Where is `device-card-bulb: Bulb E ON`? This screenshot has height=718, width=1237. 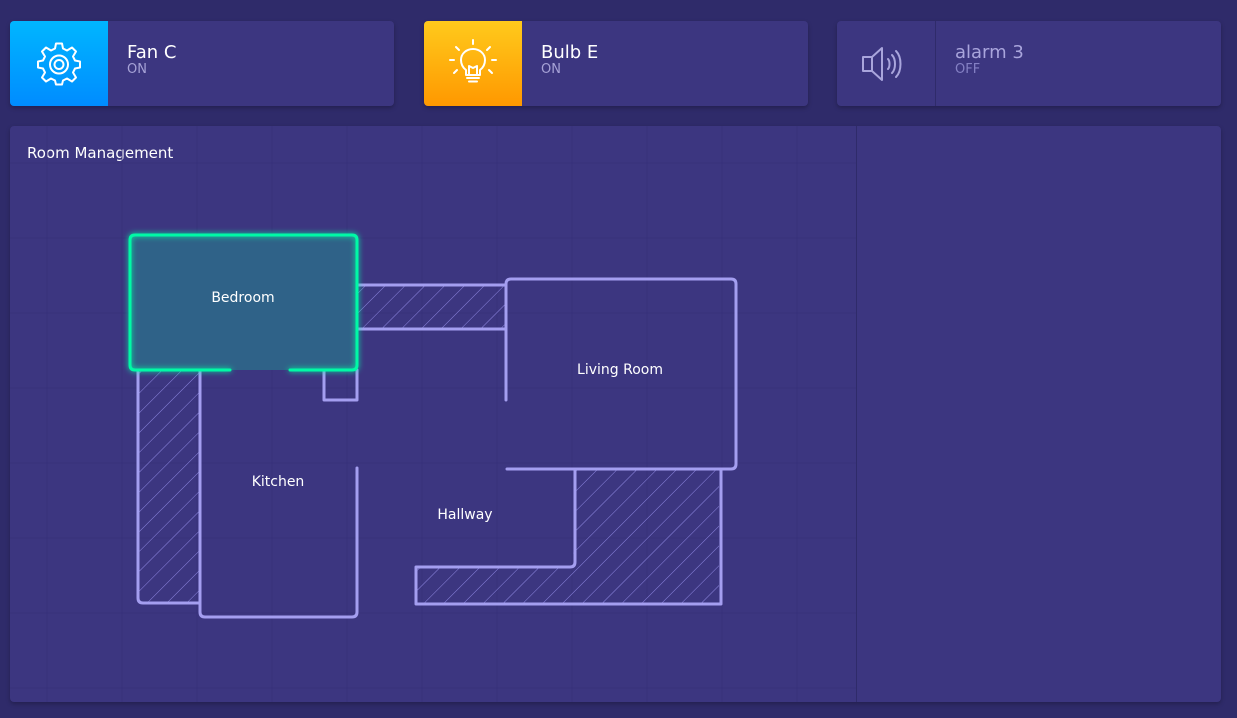
device-card-bulb: Bulb E ON is located at coordinates (616, 63).